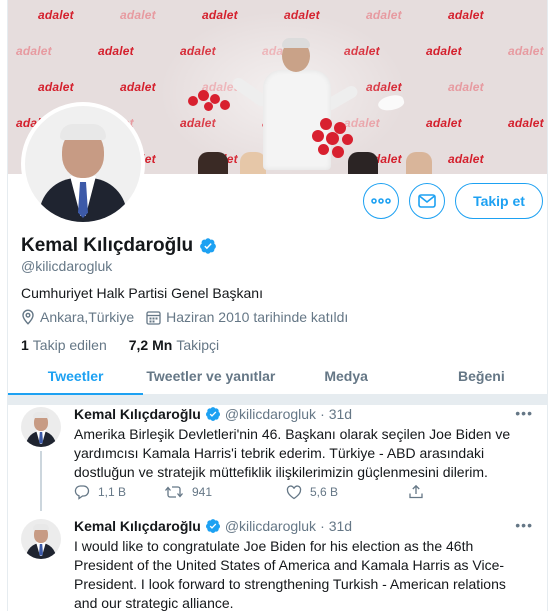  I want to click on more-icon, so click(381, 201).